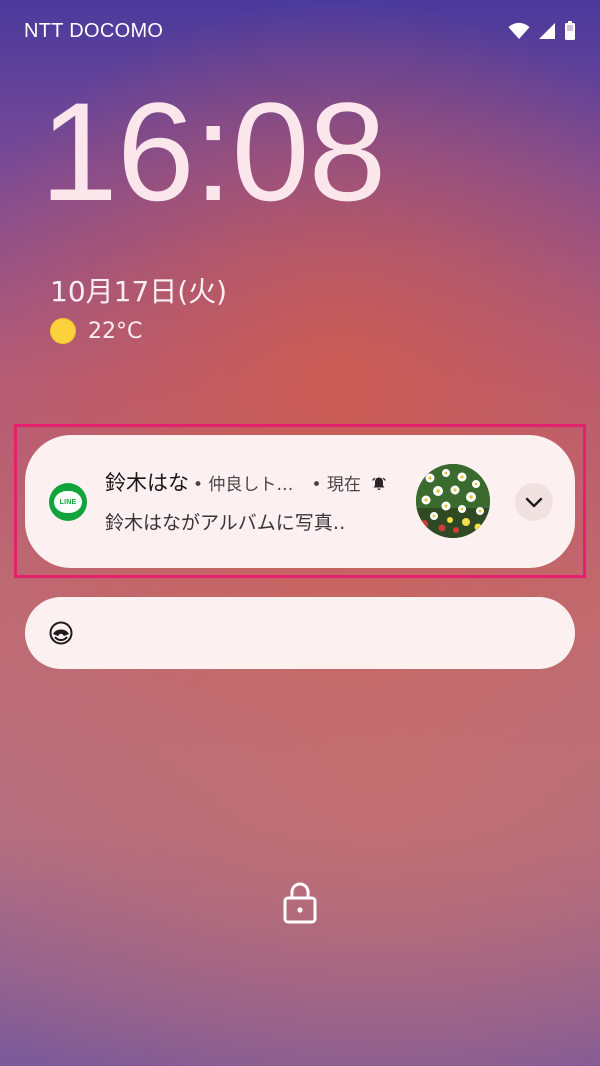 This screenshot has width=600, height=1066. What do you see at coordinates (336, 485) in the screenshot?
I see `notification-time: • 現在` at bounding box center [336, 485].